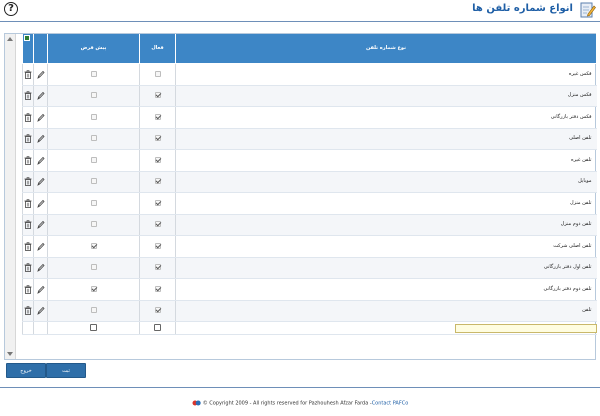  Describe the element at coordinates (309, 328) in the screenshot. I see `new-row` at that location.